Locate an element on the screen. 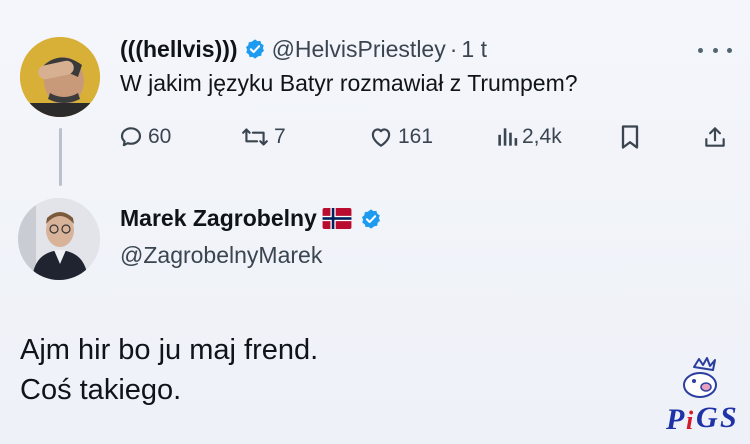 The image size is (750, 444). views-icon is located at coordinates (508, 137).